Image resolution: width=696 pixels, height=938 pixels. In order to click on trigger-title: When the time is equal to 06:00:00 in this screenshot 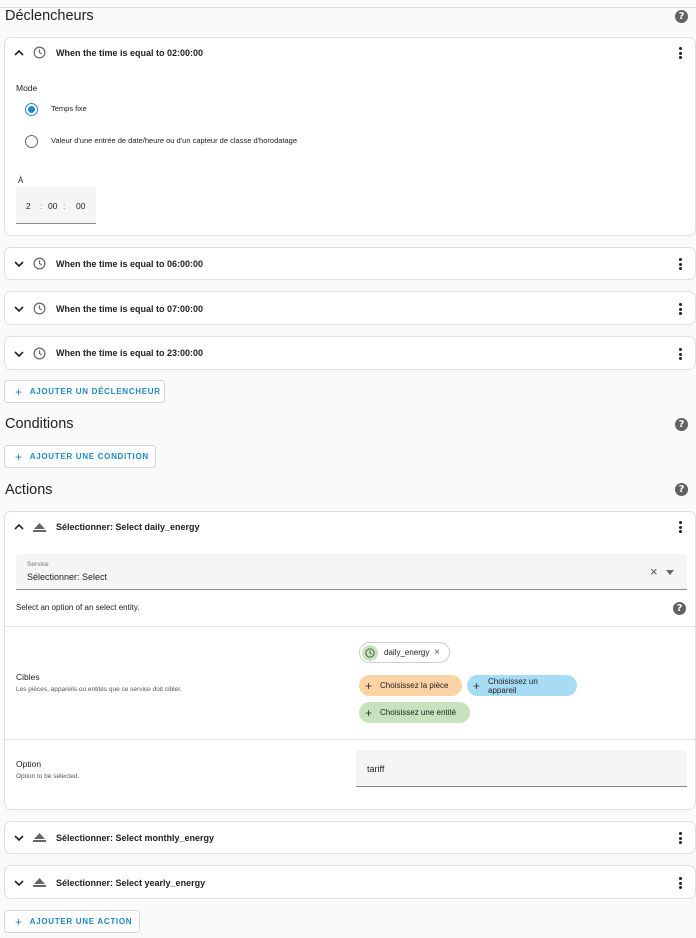, I will do `click(129, 264)`.